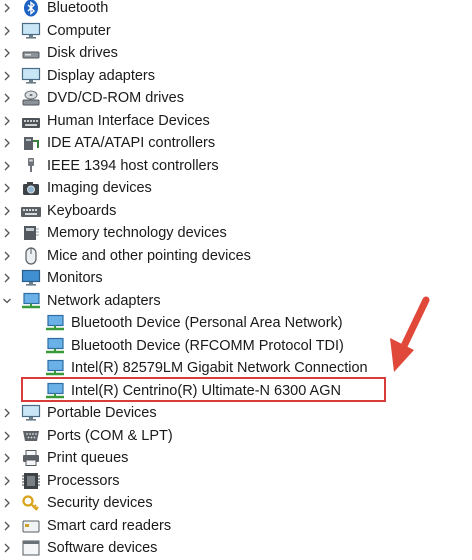 Image resolution: width=472 pixels, height=560 pixels. I want to click on display-adapter-icon, so click(31, 76).